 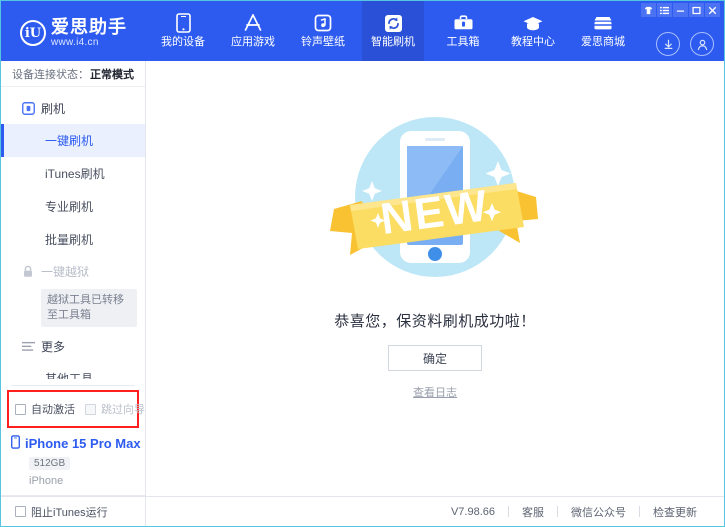 I want to click on graduation-icon, so click(x=533, y=23).